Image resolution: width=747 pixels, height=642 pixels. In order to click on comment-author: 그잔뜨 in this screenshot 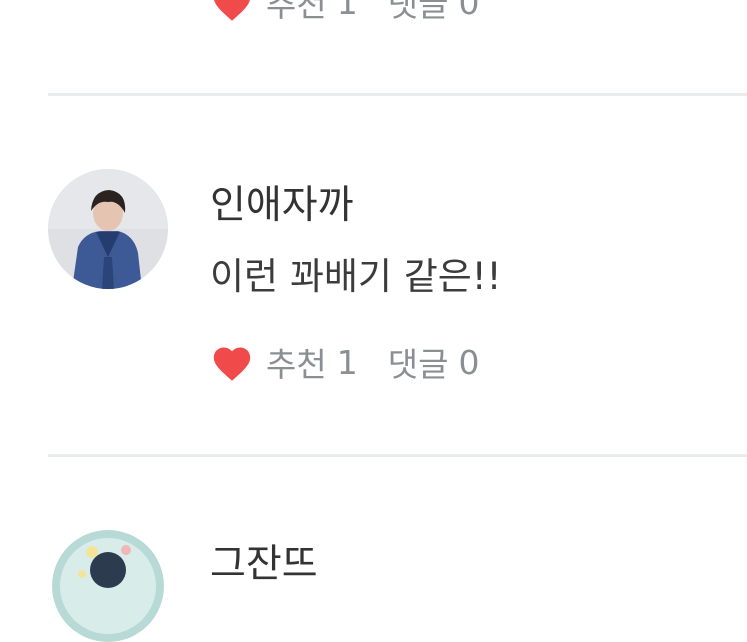, I will do `click(264, 561)`.